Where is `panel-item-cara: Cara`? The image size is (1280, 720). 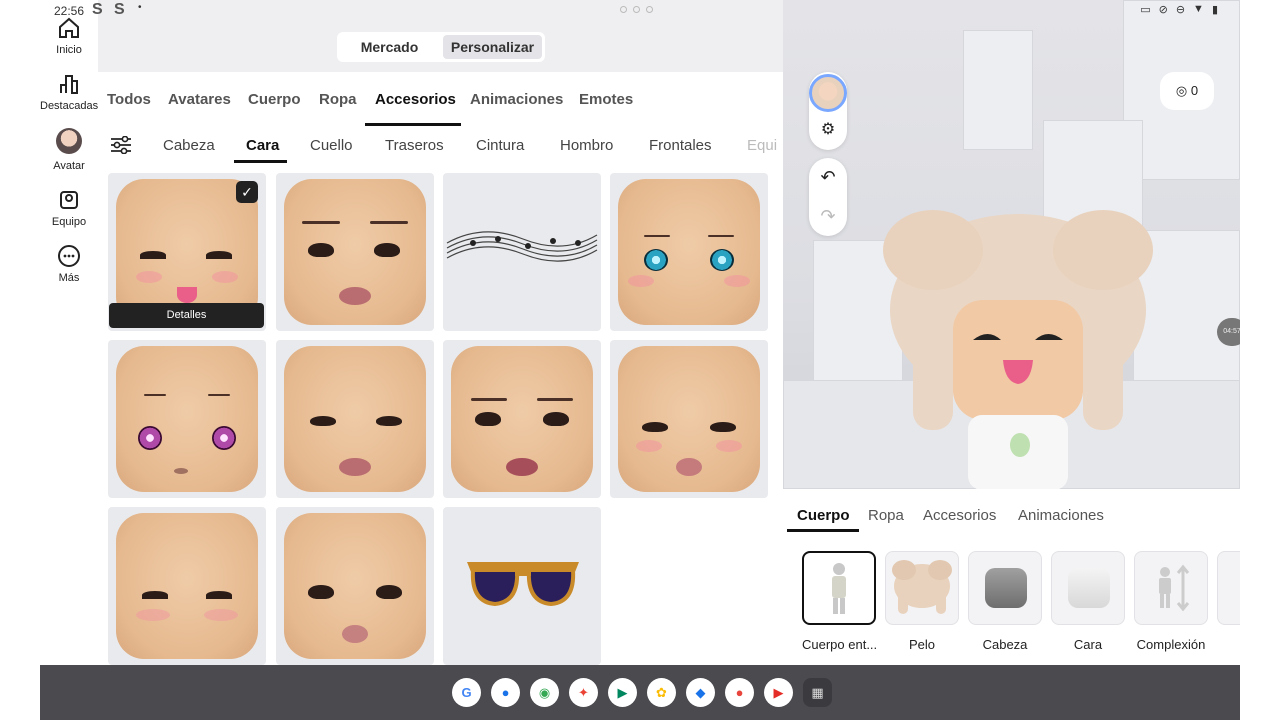 panel-item-cara: Cara is located at coordinates (1088, 601).